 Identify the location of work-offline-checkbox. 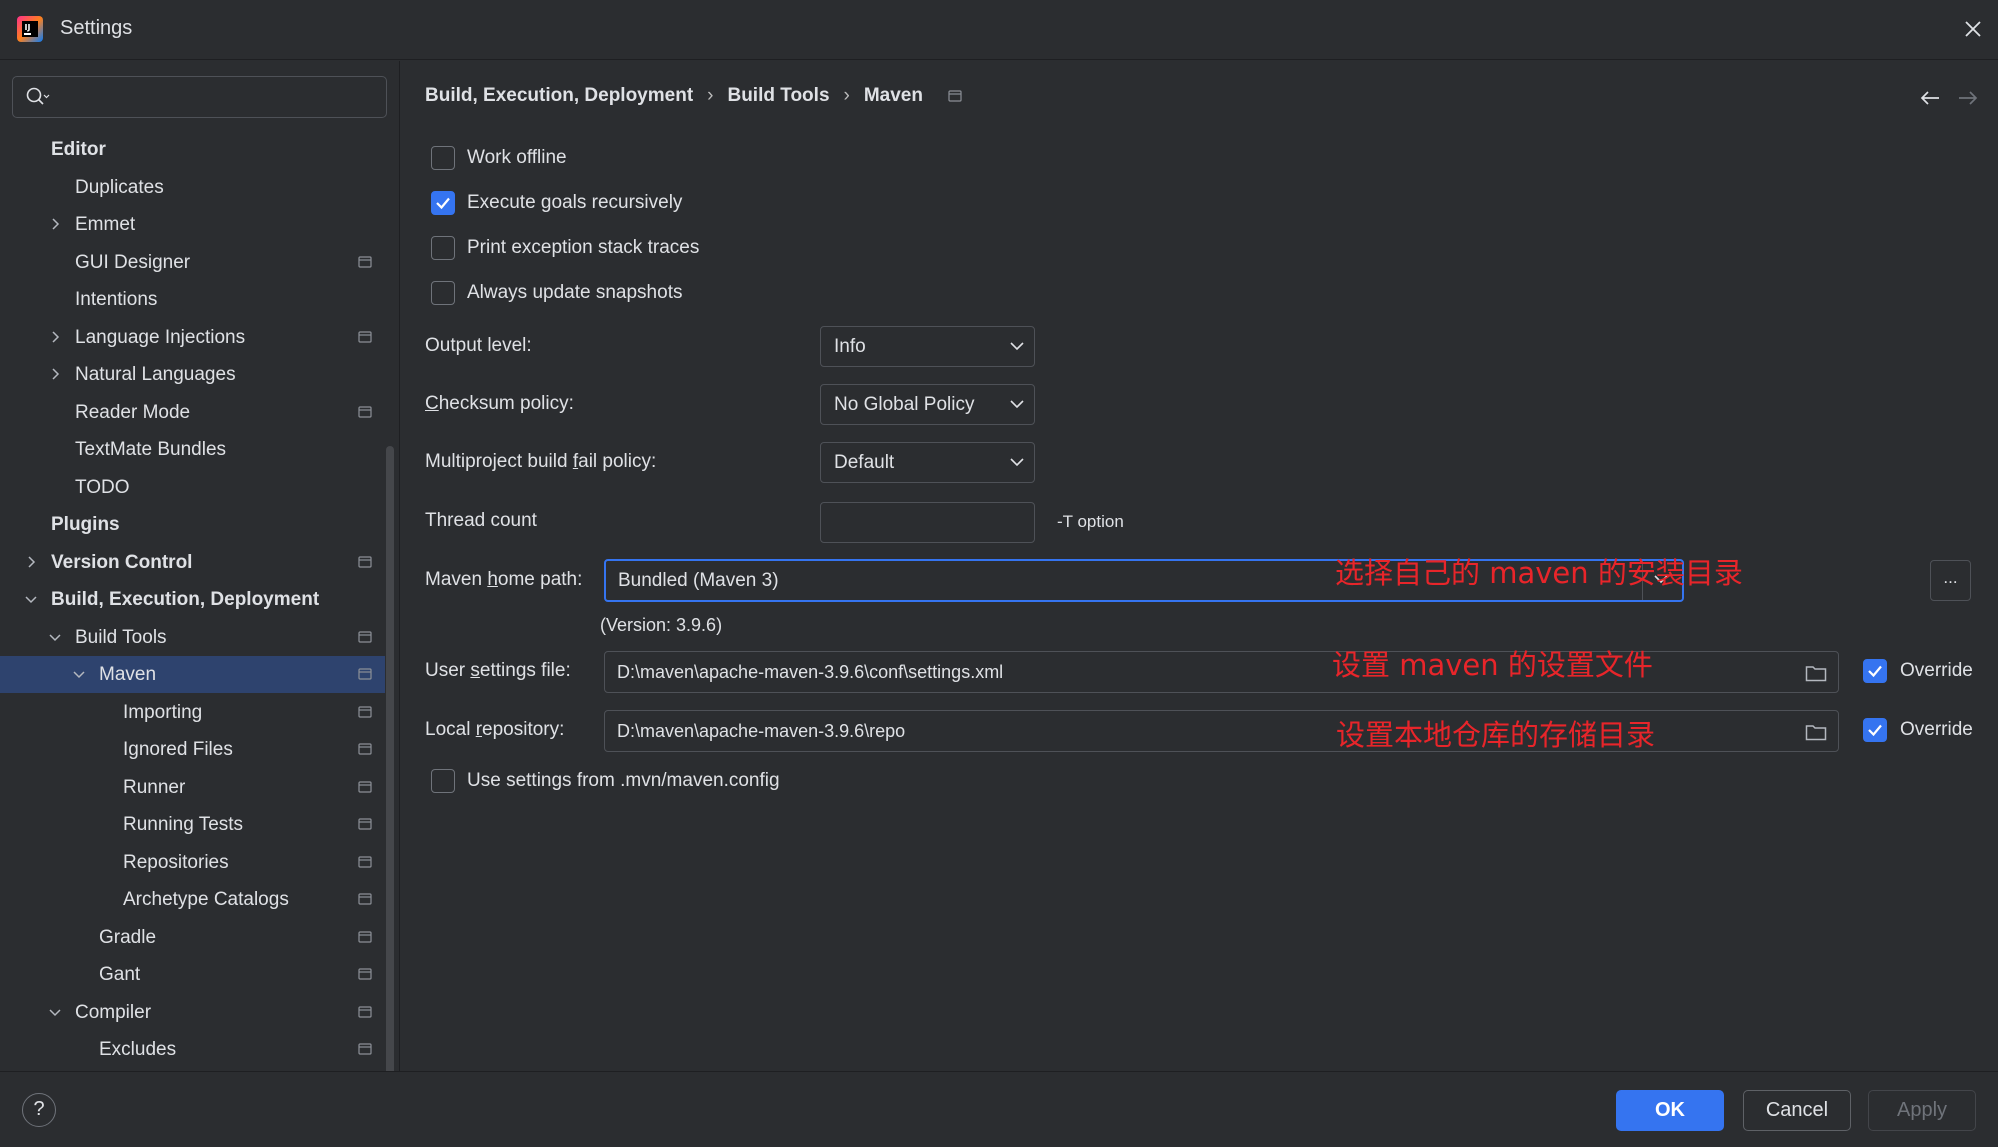
(443, 158).